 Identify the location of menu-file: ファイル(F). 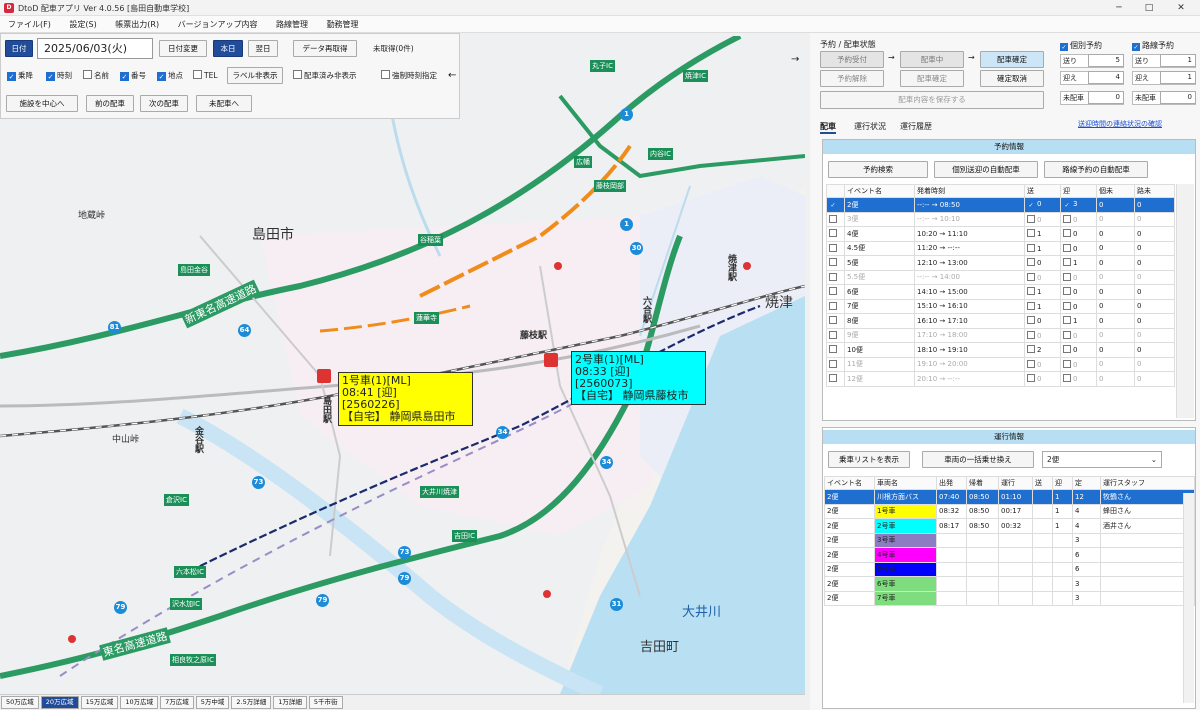
(29, 23).